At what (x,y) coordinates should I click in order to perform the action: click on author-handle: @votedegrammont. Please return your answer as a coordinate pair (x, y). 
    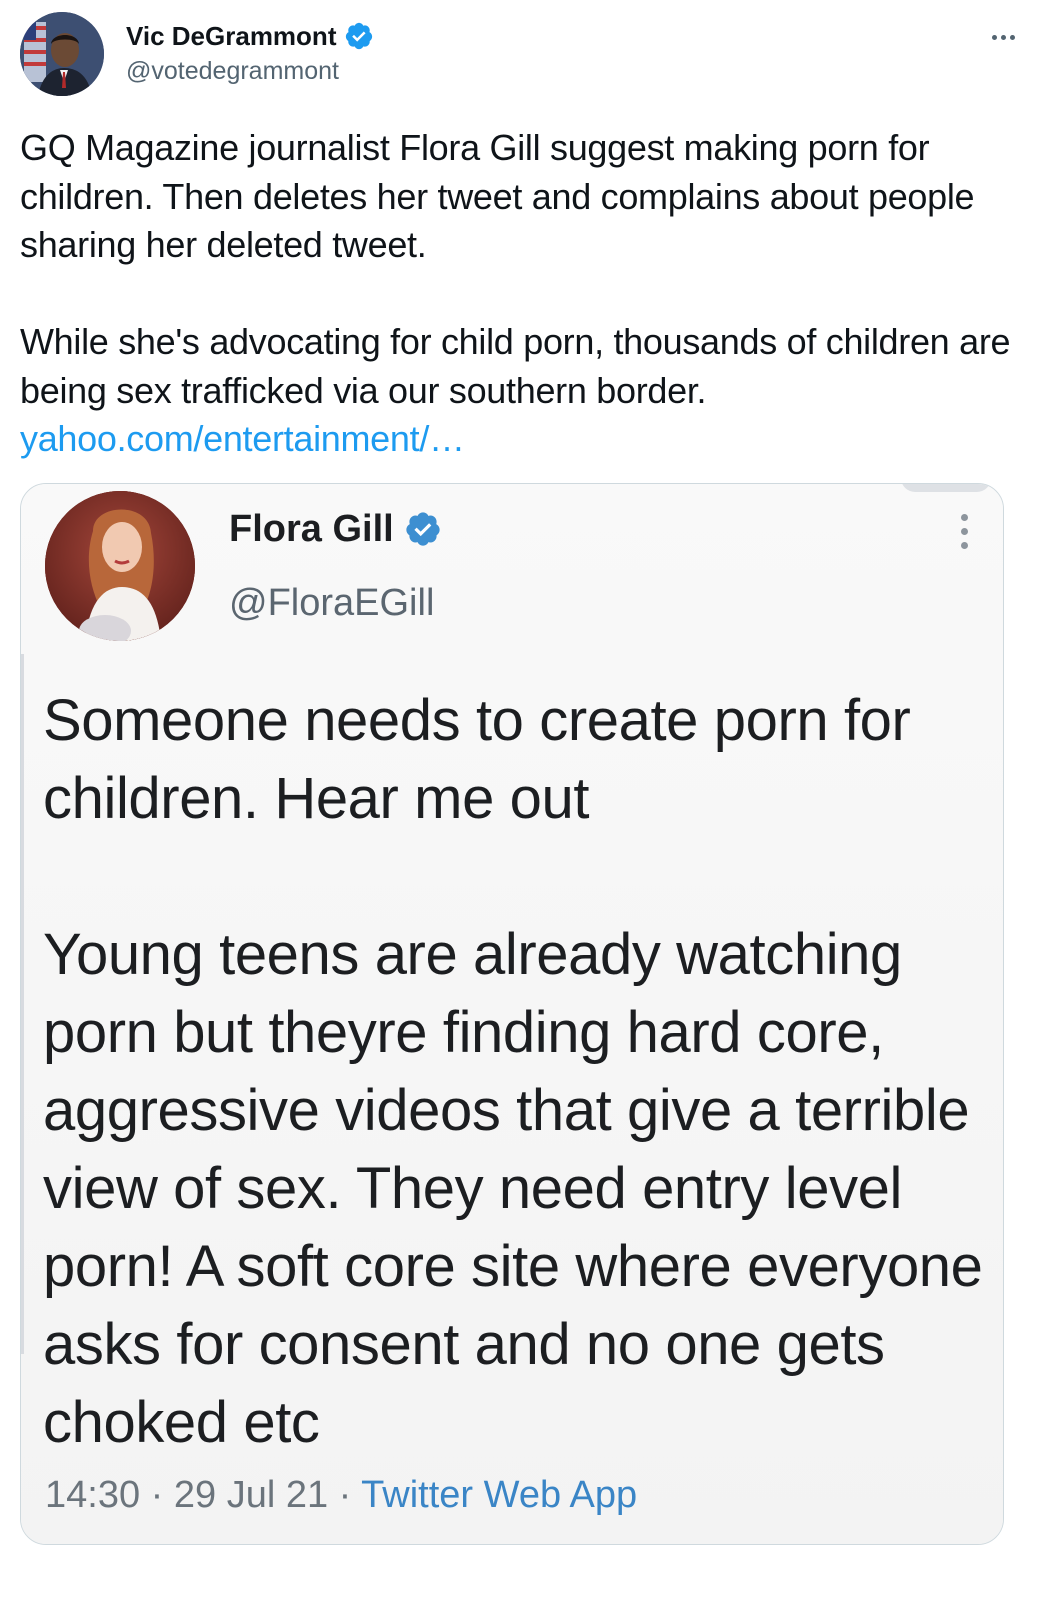
    Looking at the image, I should click on (232, 71).